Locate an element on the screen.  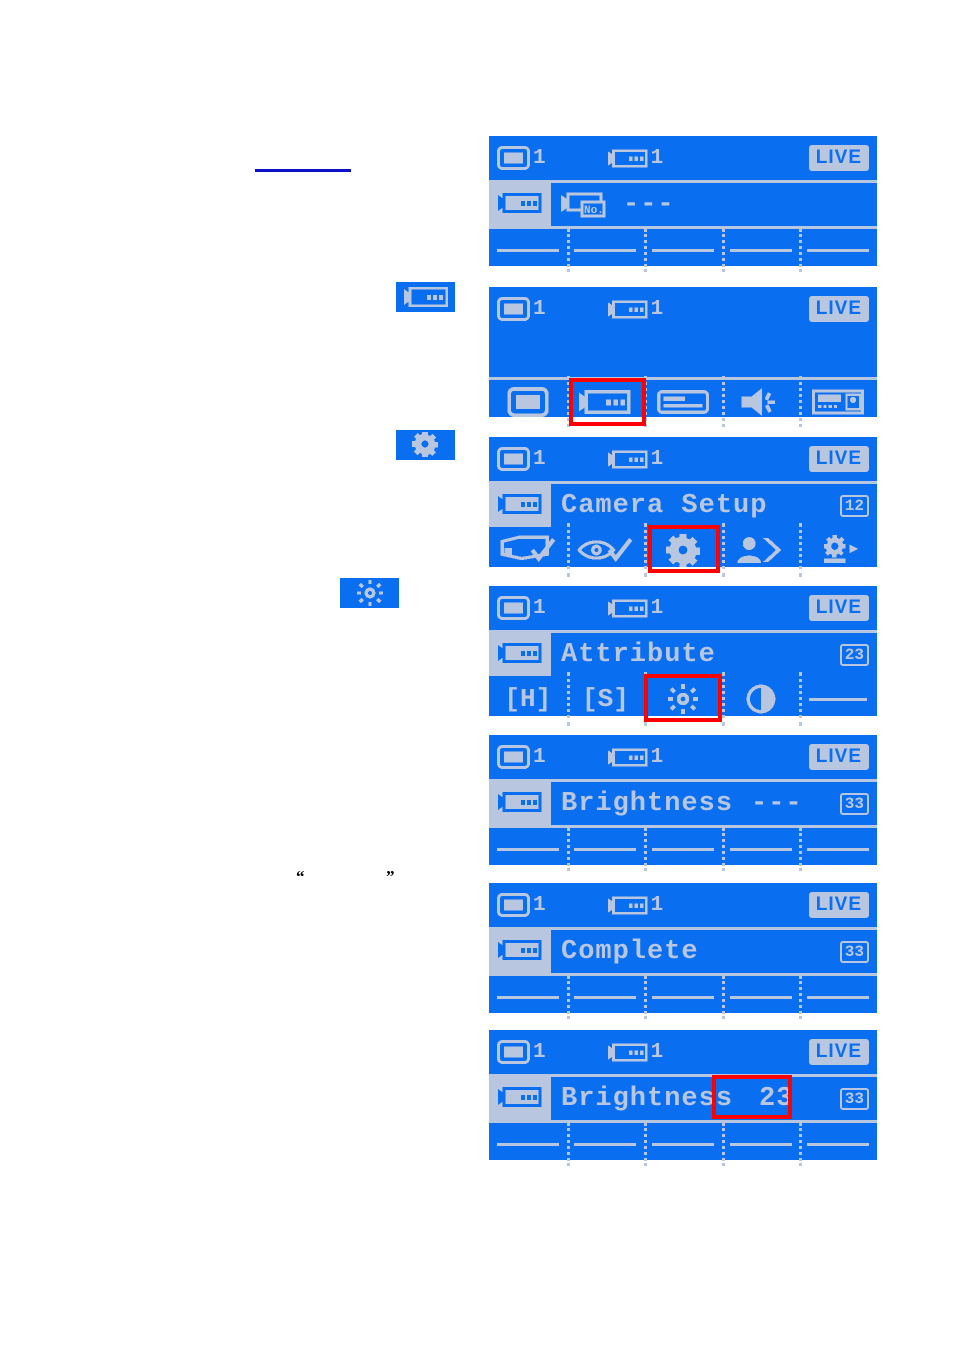
quote-open-mark: “ is located at coordinates (300, 876).